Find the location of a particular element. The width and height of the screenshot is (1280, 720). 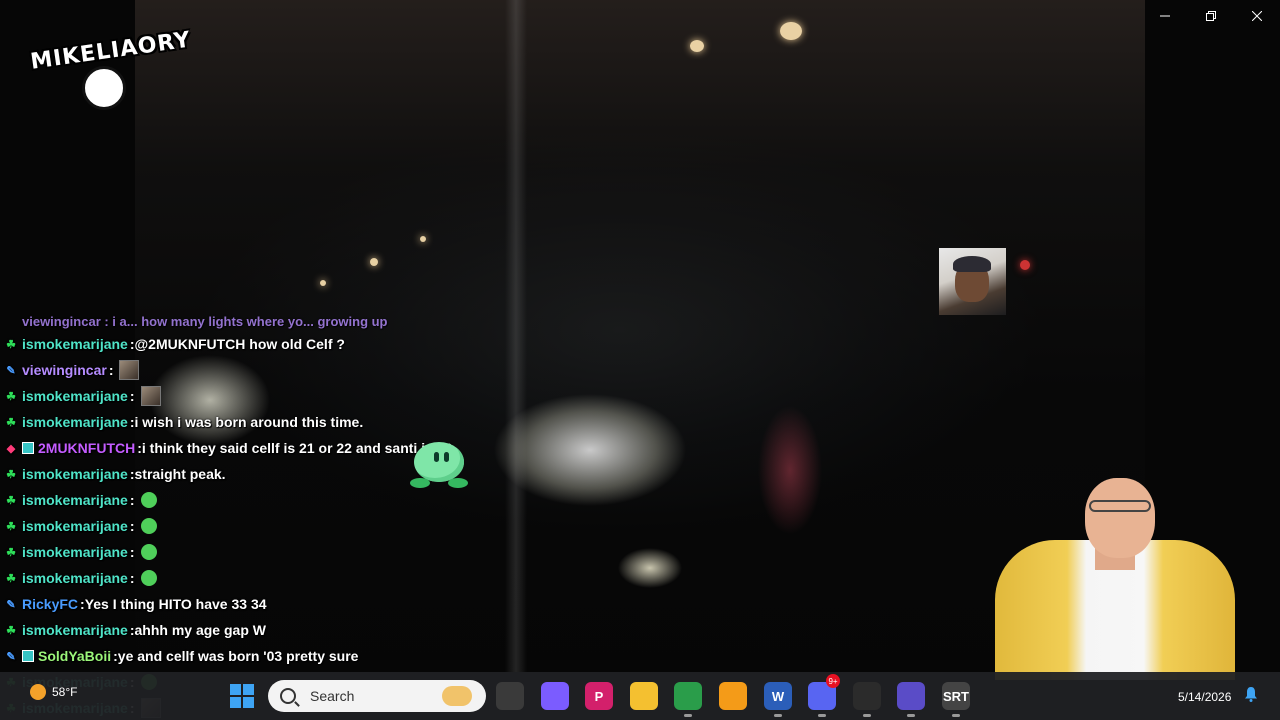

taskbar-obs-icon is located at coordinates (867, 696).